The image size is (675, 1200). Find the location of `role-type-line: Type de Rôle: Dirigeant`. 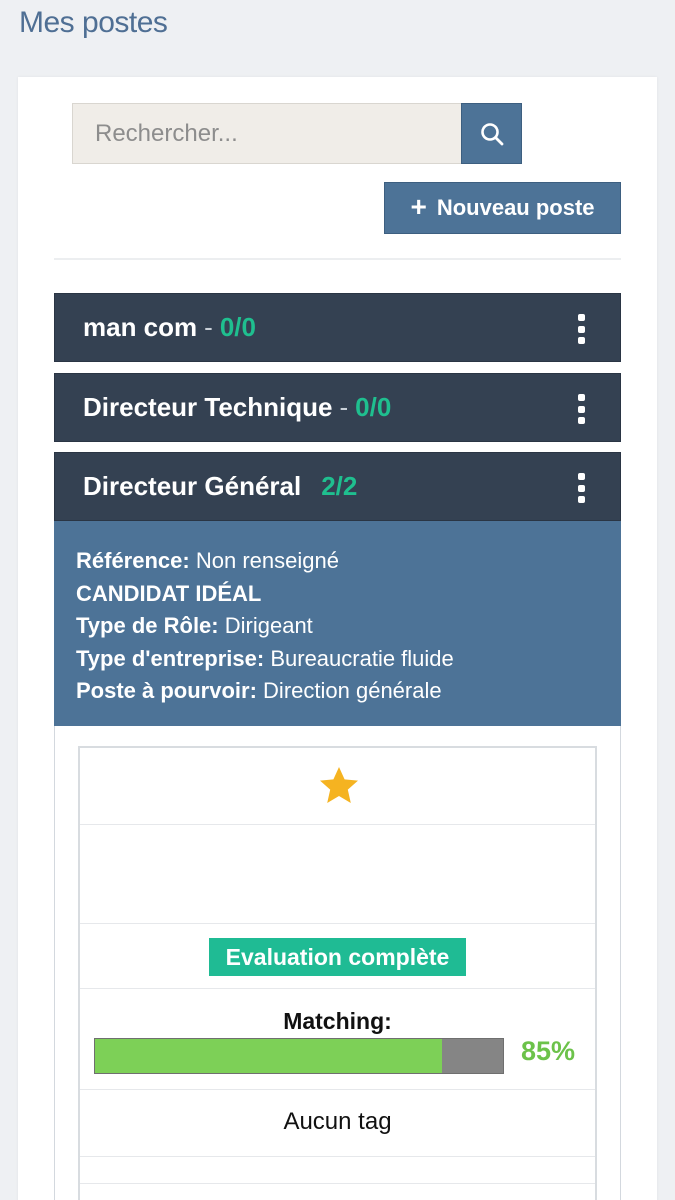

role-type-line: Type de Rôle: Dirigeant is located at coordinates (337, 626).